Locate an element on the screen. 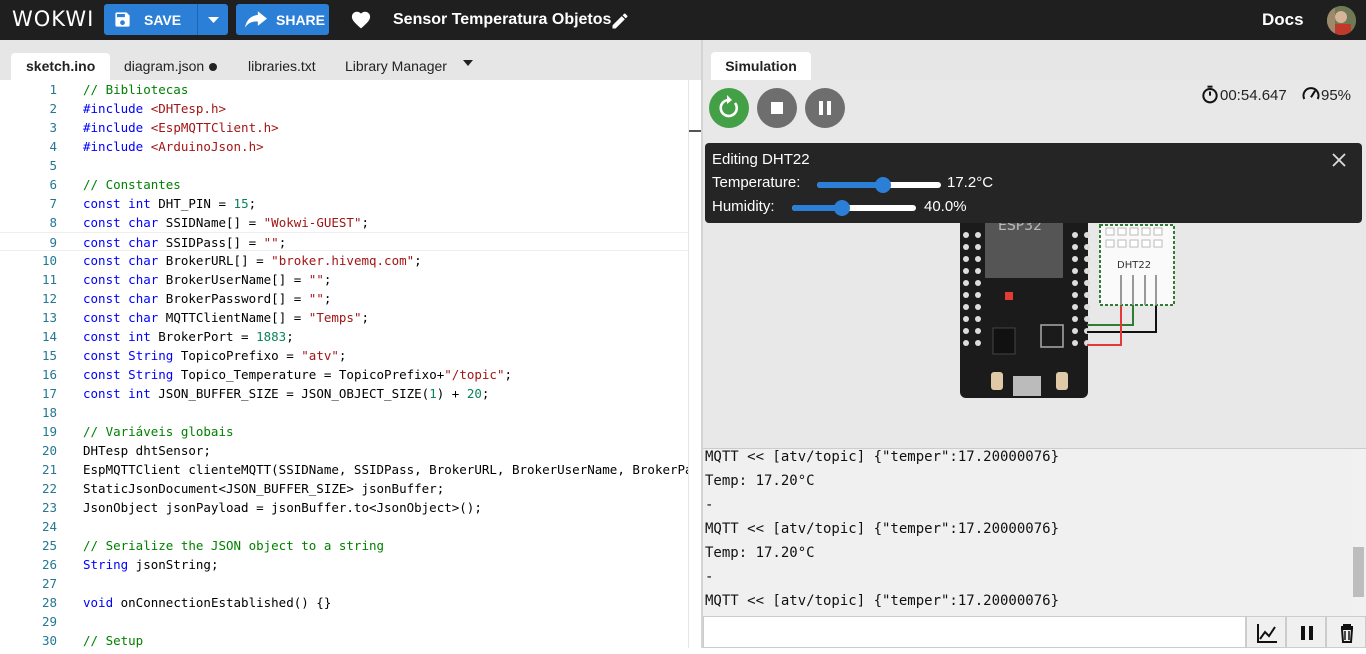 The height and width of the screenshot is (654, 1366). editor-scrollbar is located at coordinates (695, 364).